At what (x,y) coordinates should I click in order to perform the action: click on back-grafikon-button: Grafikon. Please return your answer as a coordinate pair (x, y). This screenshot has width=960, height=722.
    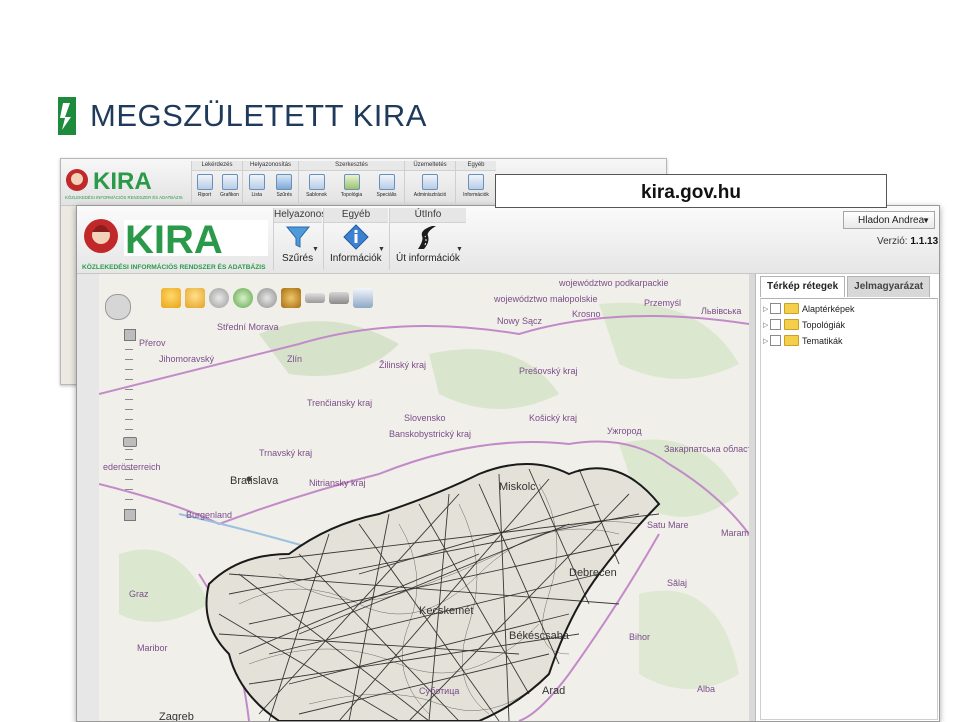
    Looking at the image, I should click on (230, 186).